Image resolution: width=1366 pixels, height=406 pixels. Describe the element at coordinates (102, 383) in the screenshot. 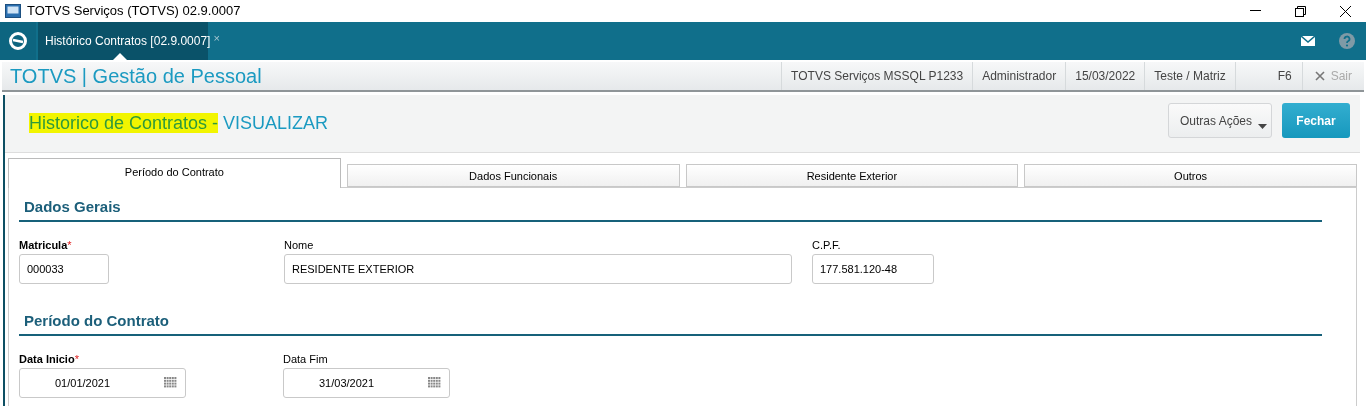

I see `date-field: 01/01/2021` at that location.